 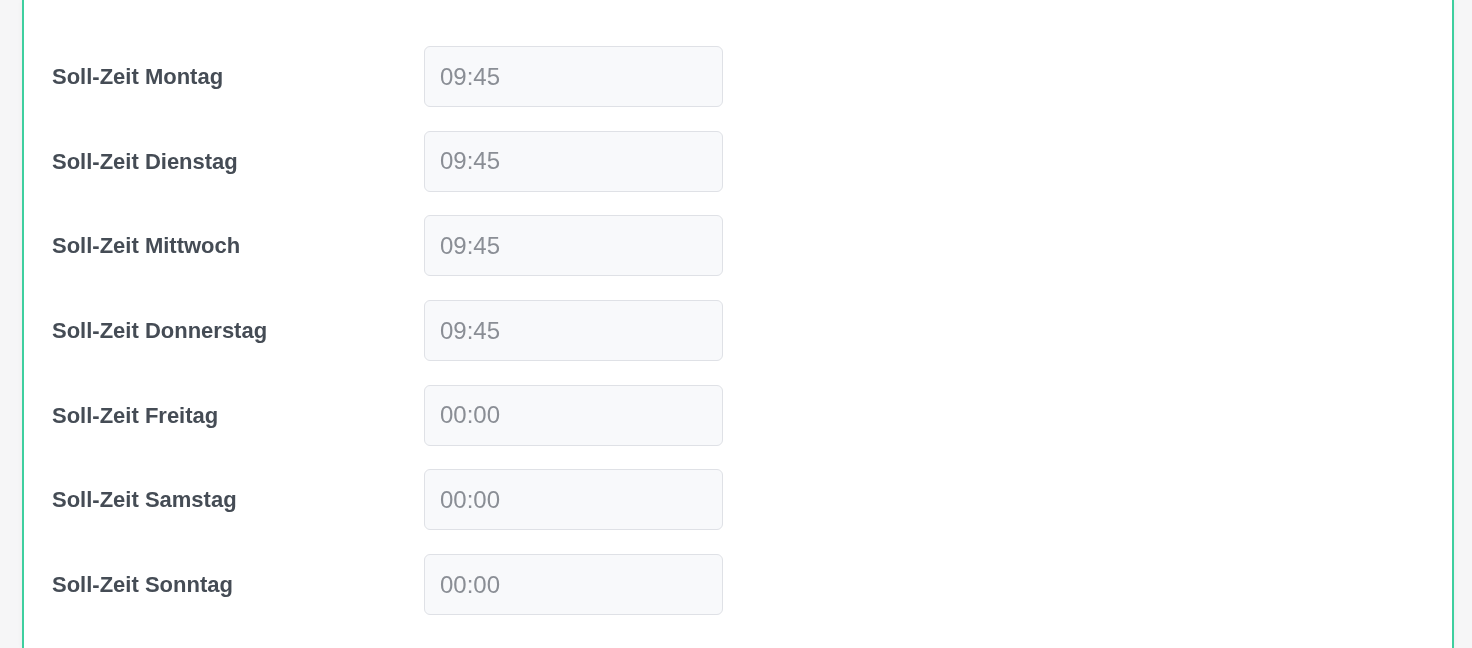 What do you see at coordinates (145, 500) in the screenshot?
I see `field-label: Soll-Zeit Samstag` at bounding box center [145, 500].